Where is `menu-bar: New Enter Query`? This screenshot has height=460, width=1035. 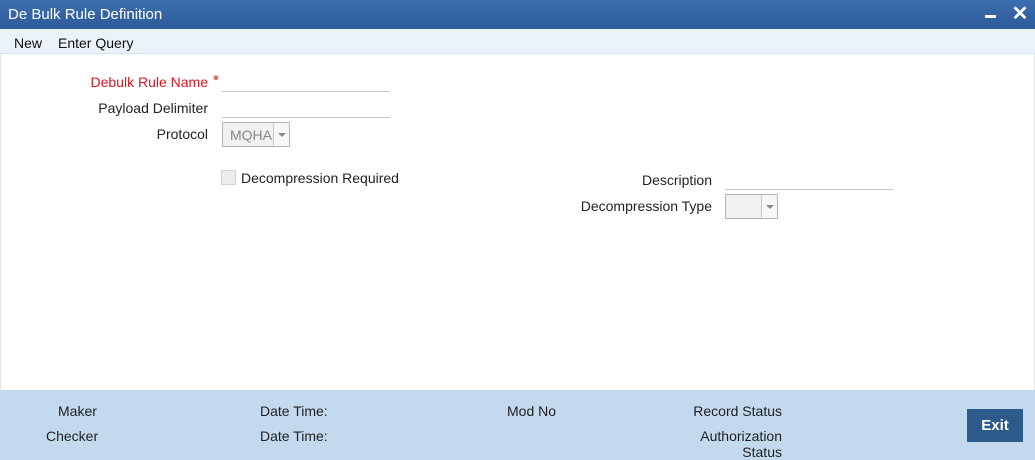 menu-bar: New Enter Query is located at coordinates (517, 41).